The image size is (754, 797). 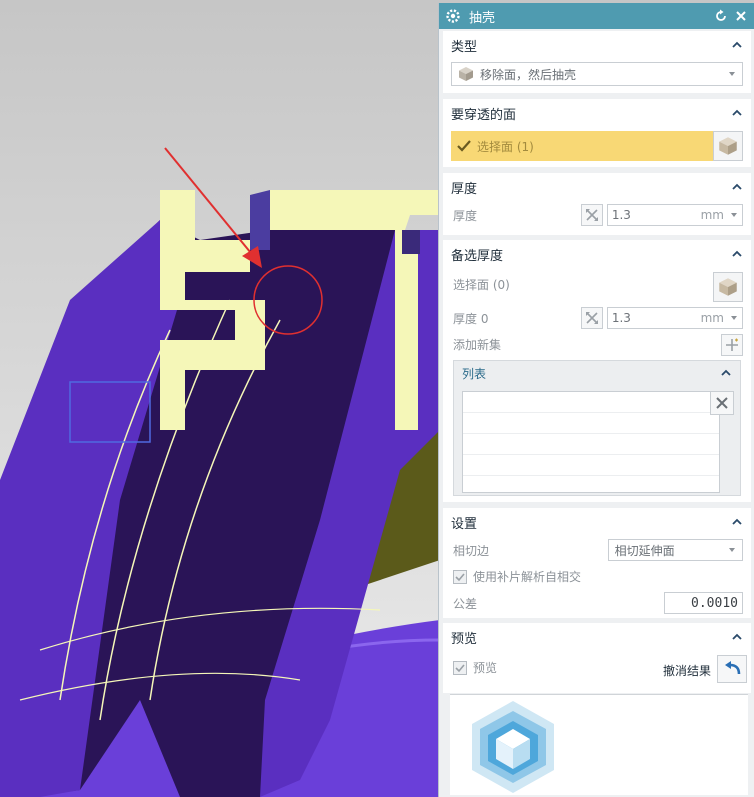 What do you see at coordinates (598, 344) in the screenshot?
I see `add-new-set-row: 添加新集` at bounding box center [598, 344].